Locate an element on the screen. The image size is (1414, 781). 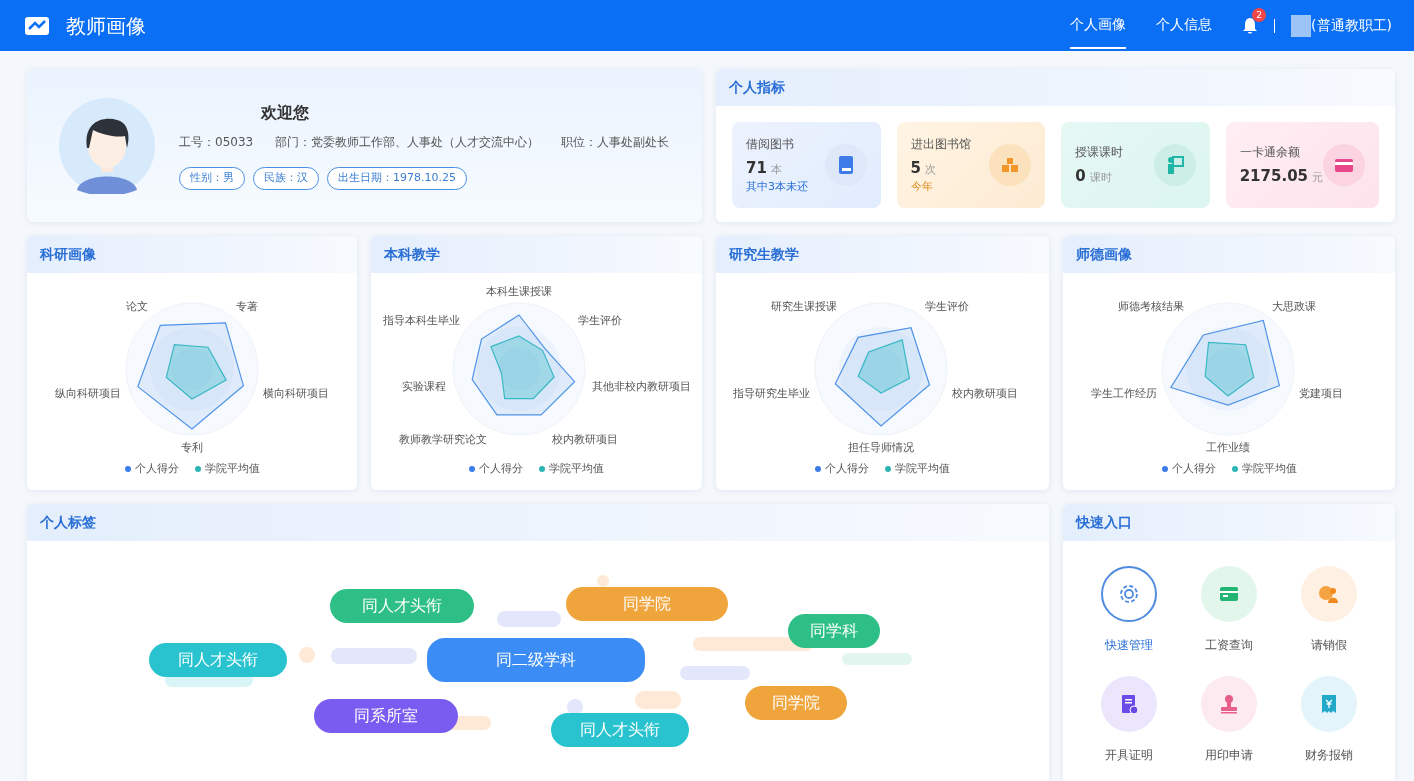
stat-unit: 次 is located at coordinates (930, 169).